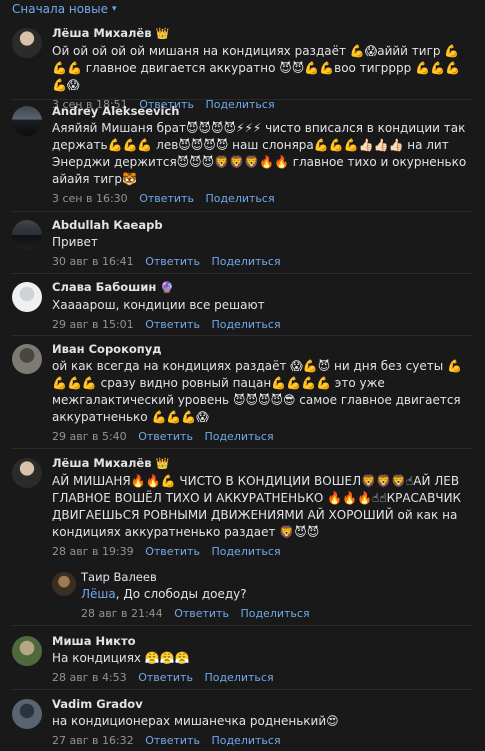 Image resolution: width=485 pixels, height=751 pixels. Describe the element at coordinates (93, 551) in the screenshot. I see `comment-date: 28 авг в 19:39` at that location.